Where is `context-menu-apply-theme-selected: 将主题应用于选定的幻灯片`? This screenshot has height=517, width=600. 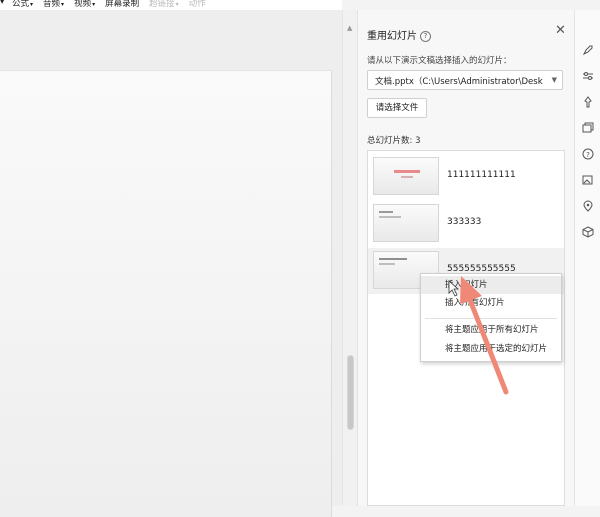
context-menu-apply-theme-selected: 将主题应用于选定的幻灯片 is located at coordinates (491, 349).